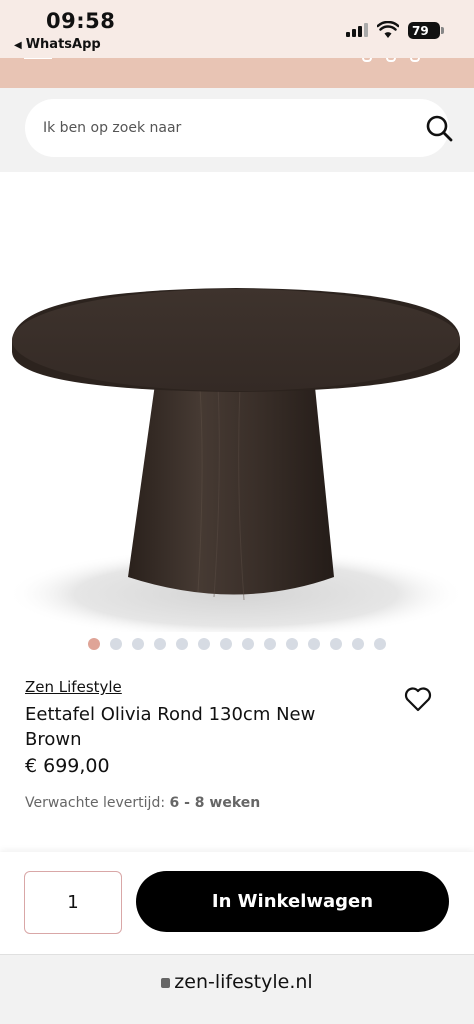 The image size is (474, 1024). I want to click on heart-icon, so click(418, 699).